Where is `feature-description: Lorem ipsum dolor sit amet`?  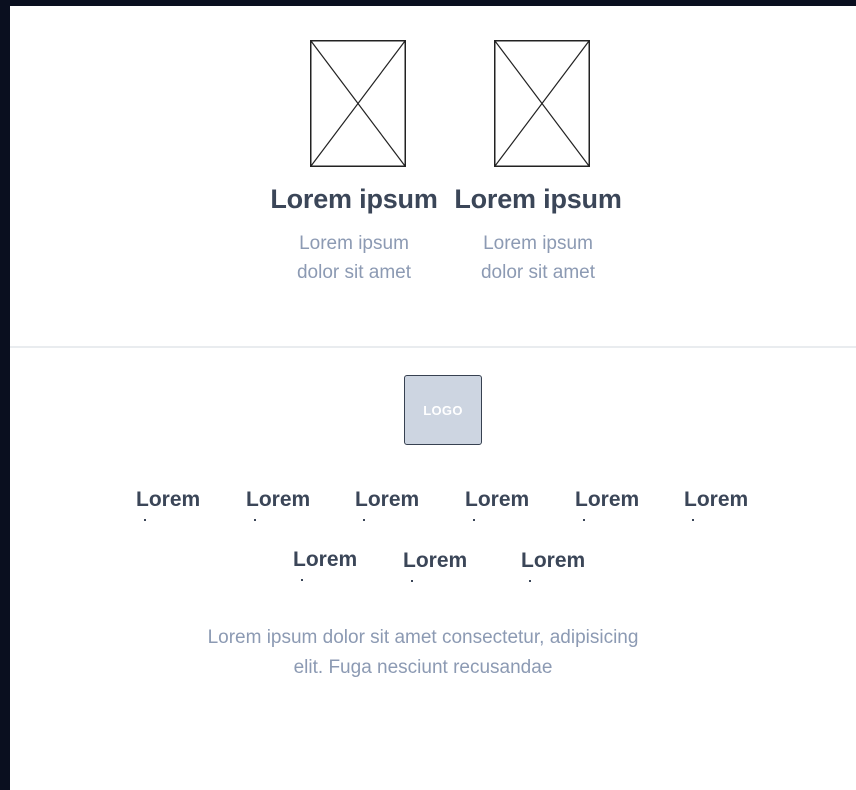 feature-description: Lorem ipsum dolor sit amet is located at coordinates (538, 258).